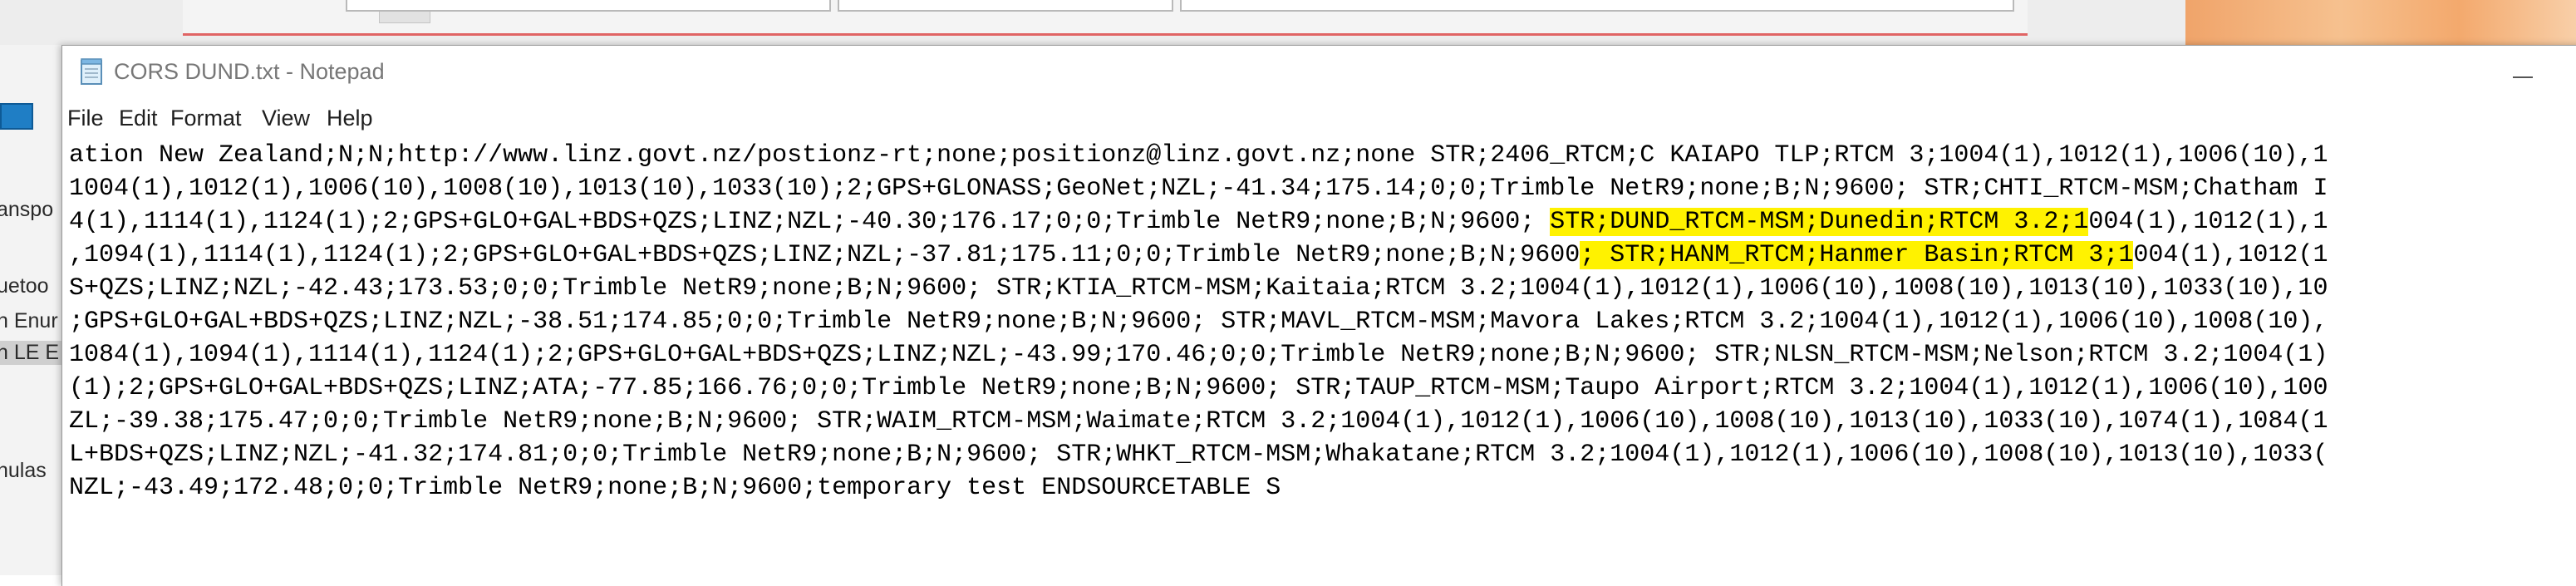  What do you see at coordinates (2380, 22) in the screenshot?
I see `background-wallpaper-image` at bounding box center [2380, 22].